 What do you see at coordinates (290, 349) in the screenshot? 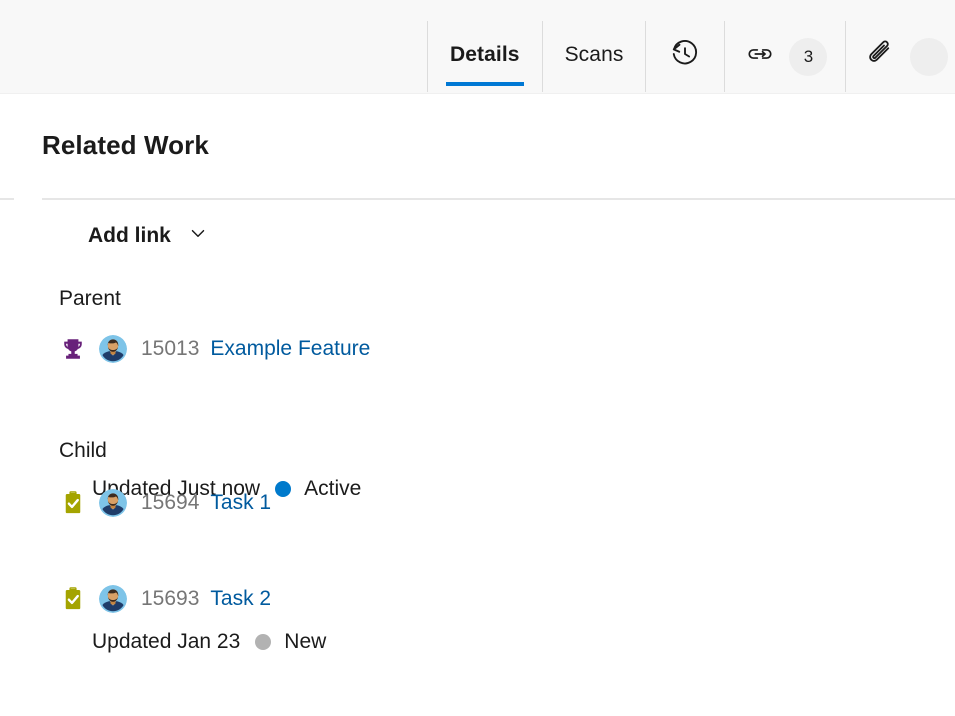
I see `work-item-title-link: Example Feature` at bounding box center [290, 349].